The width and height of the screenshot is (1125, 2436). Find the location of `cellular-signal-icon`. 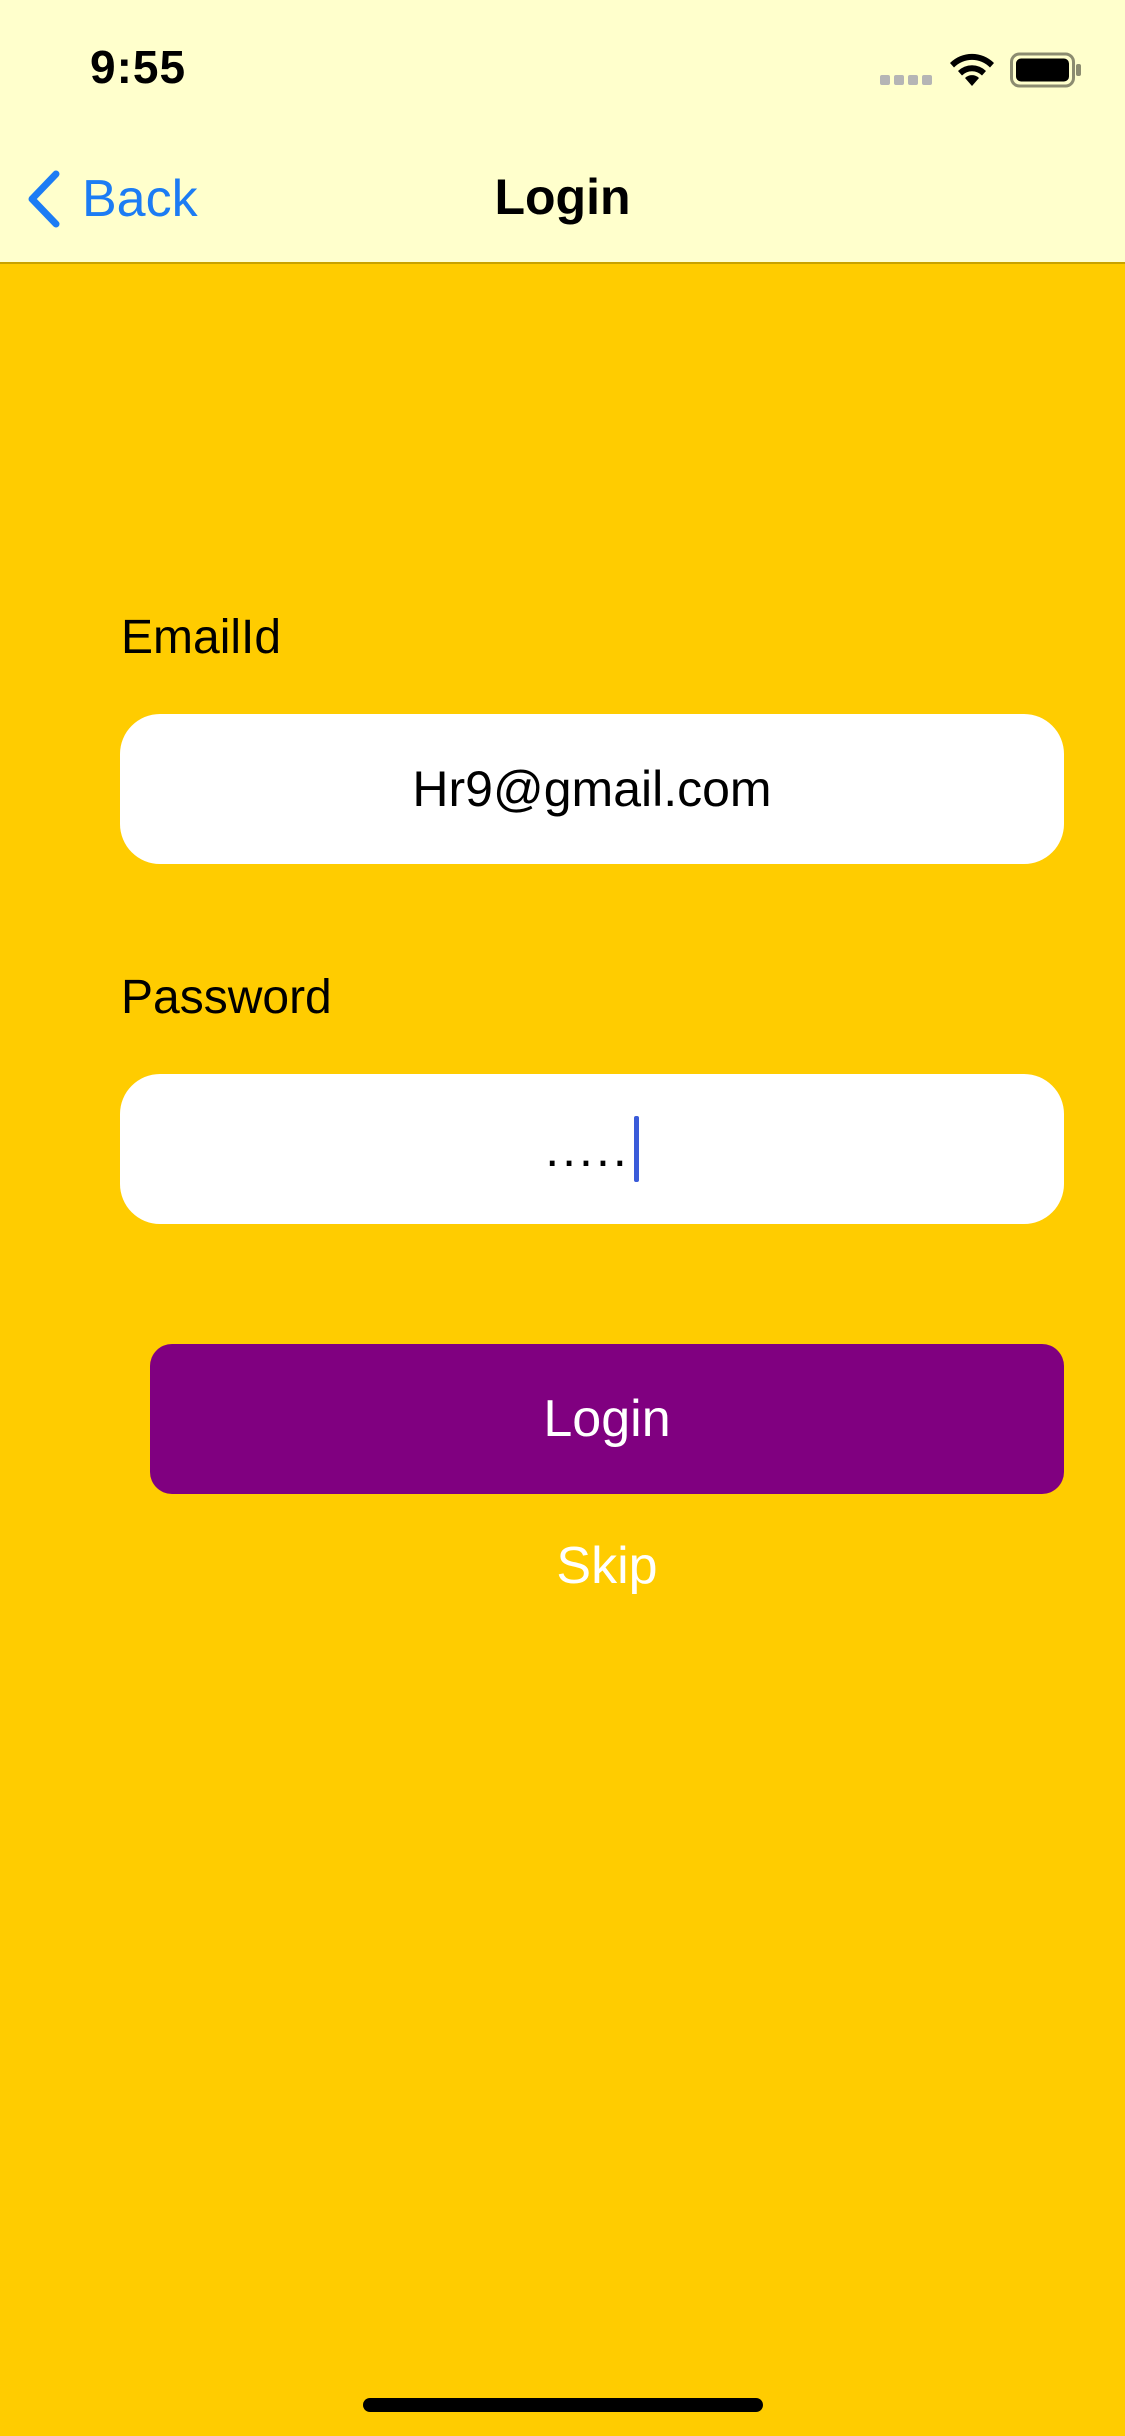

cellular-signal-icon is located at coordinates (908, 79).